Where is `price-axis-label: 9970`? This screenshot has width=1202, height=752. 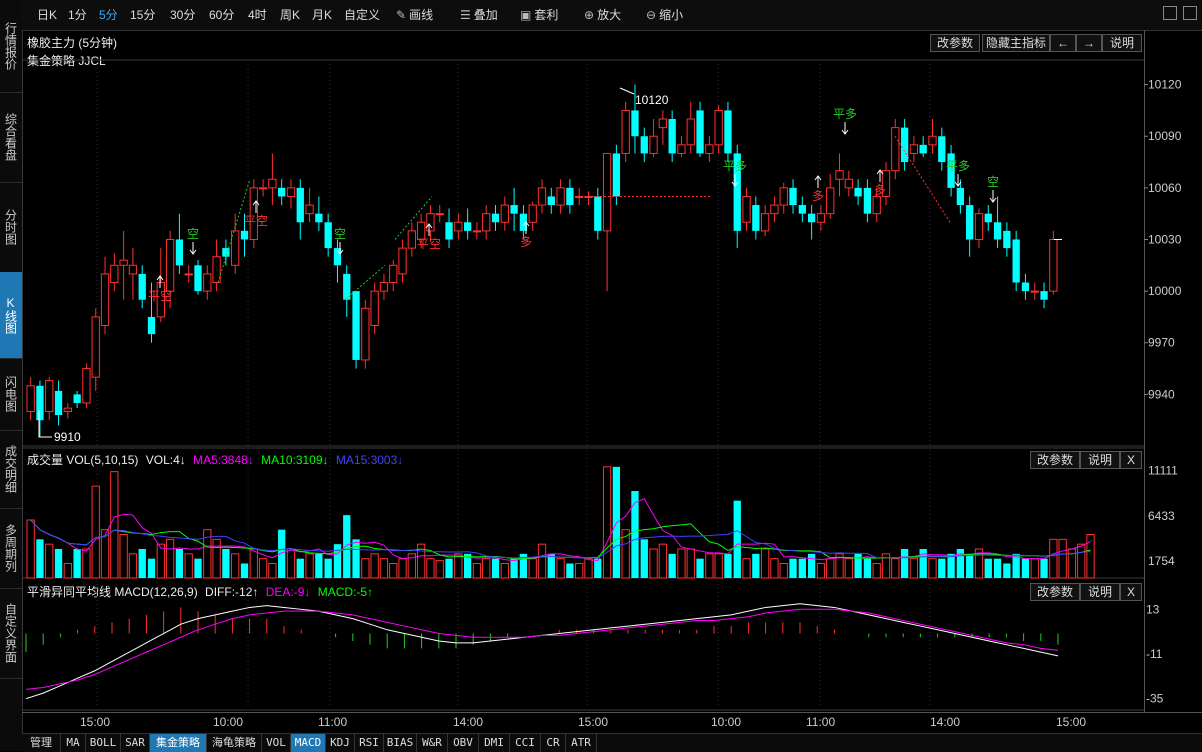 price-axis-label: 9970 is located at coordinates (1161, 343).